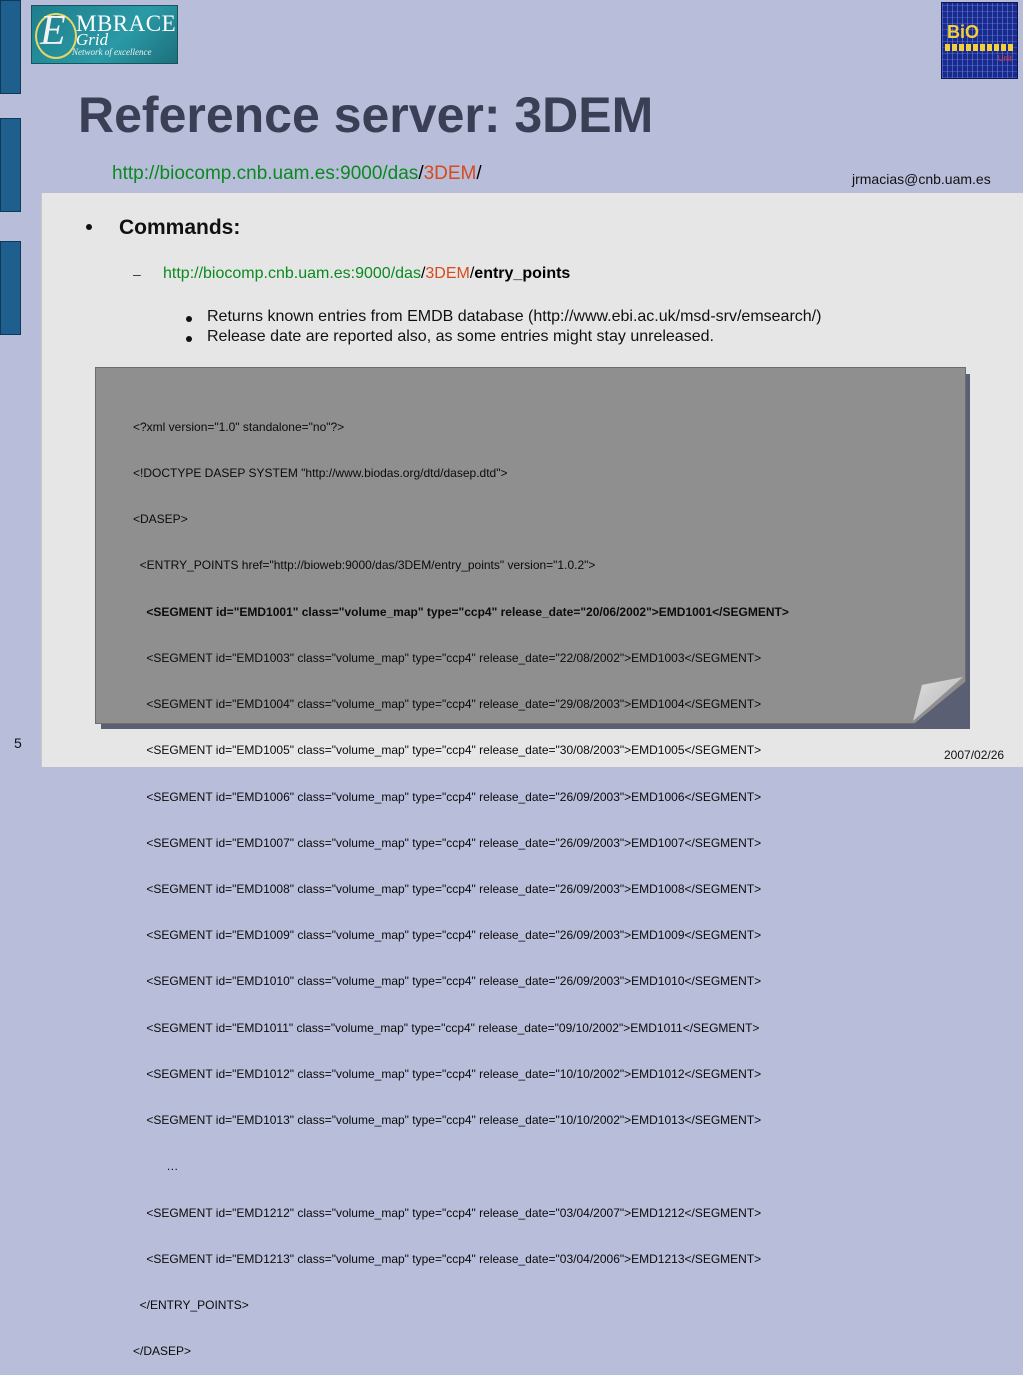 This screenshot has width=1023, height=1375. I want to click on logo-unit-text: Unit, so click(1004, 58).